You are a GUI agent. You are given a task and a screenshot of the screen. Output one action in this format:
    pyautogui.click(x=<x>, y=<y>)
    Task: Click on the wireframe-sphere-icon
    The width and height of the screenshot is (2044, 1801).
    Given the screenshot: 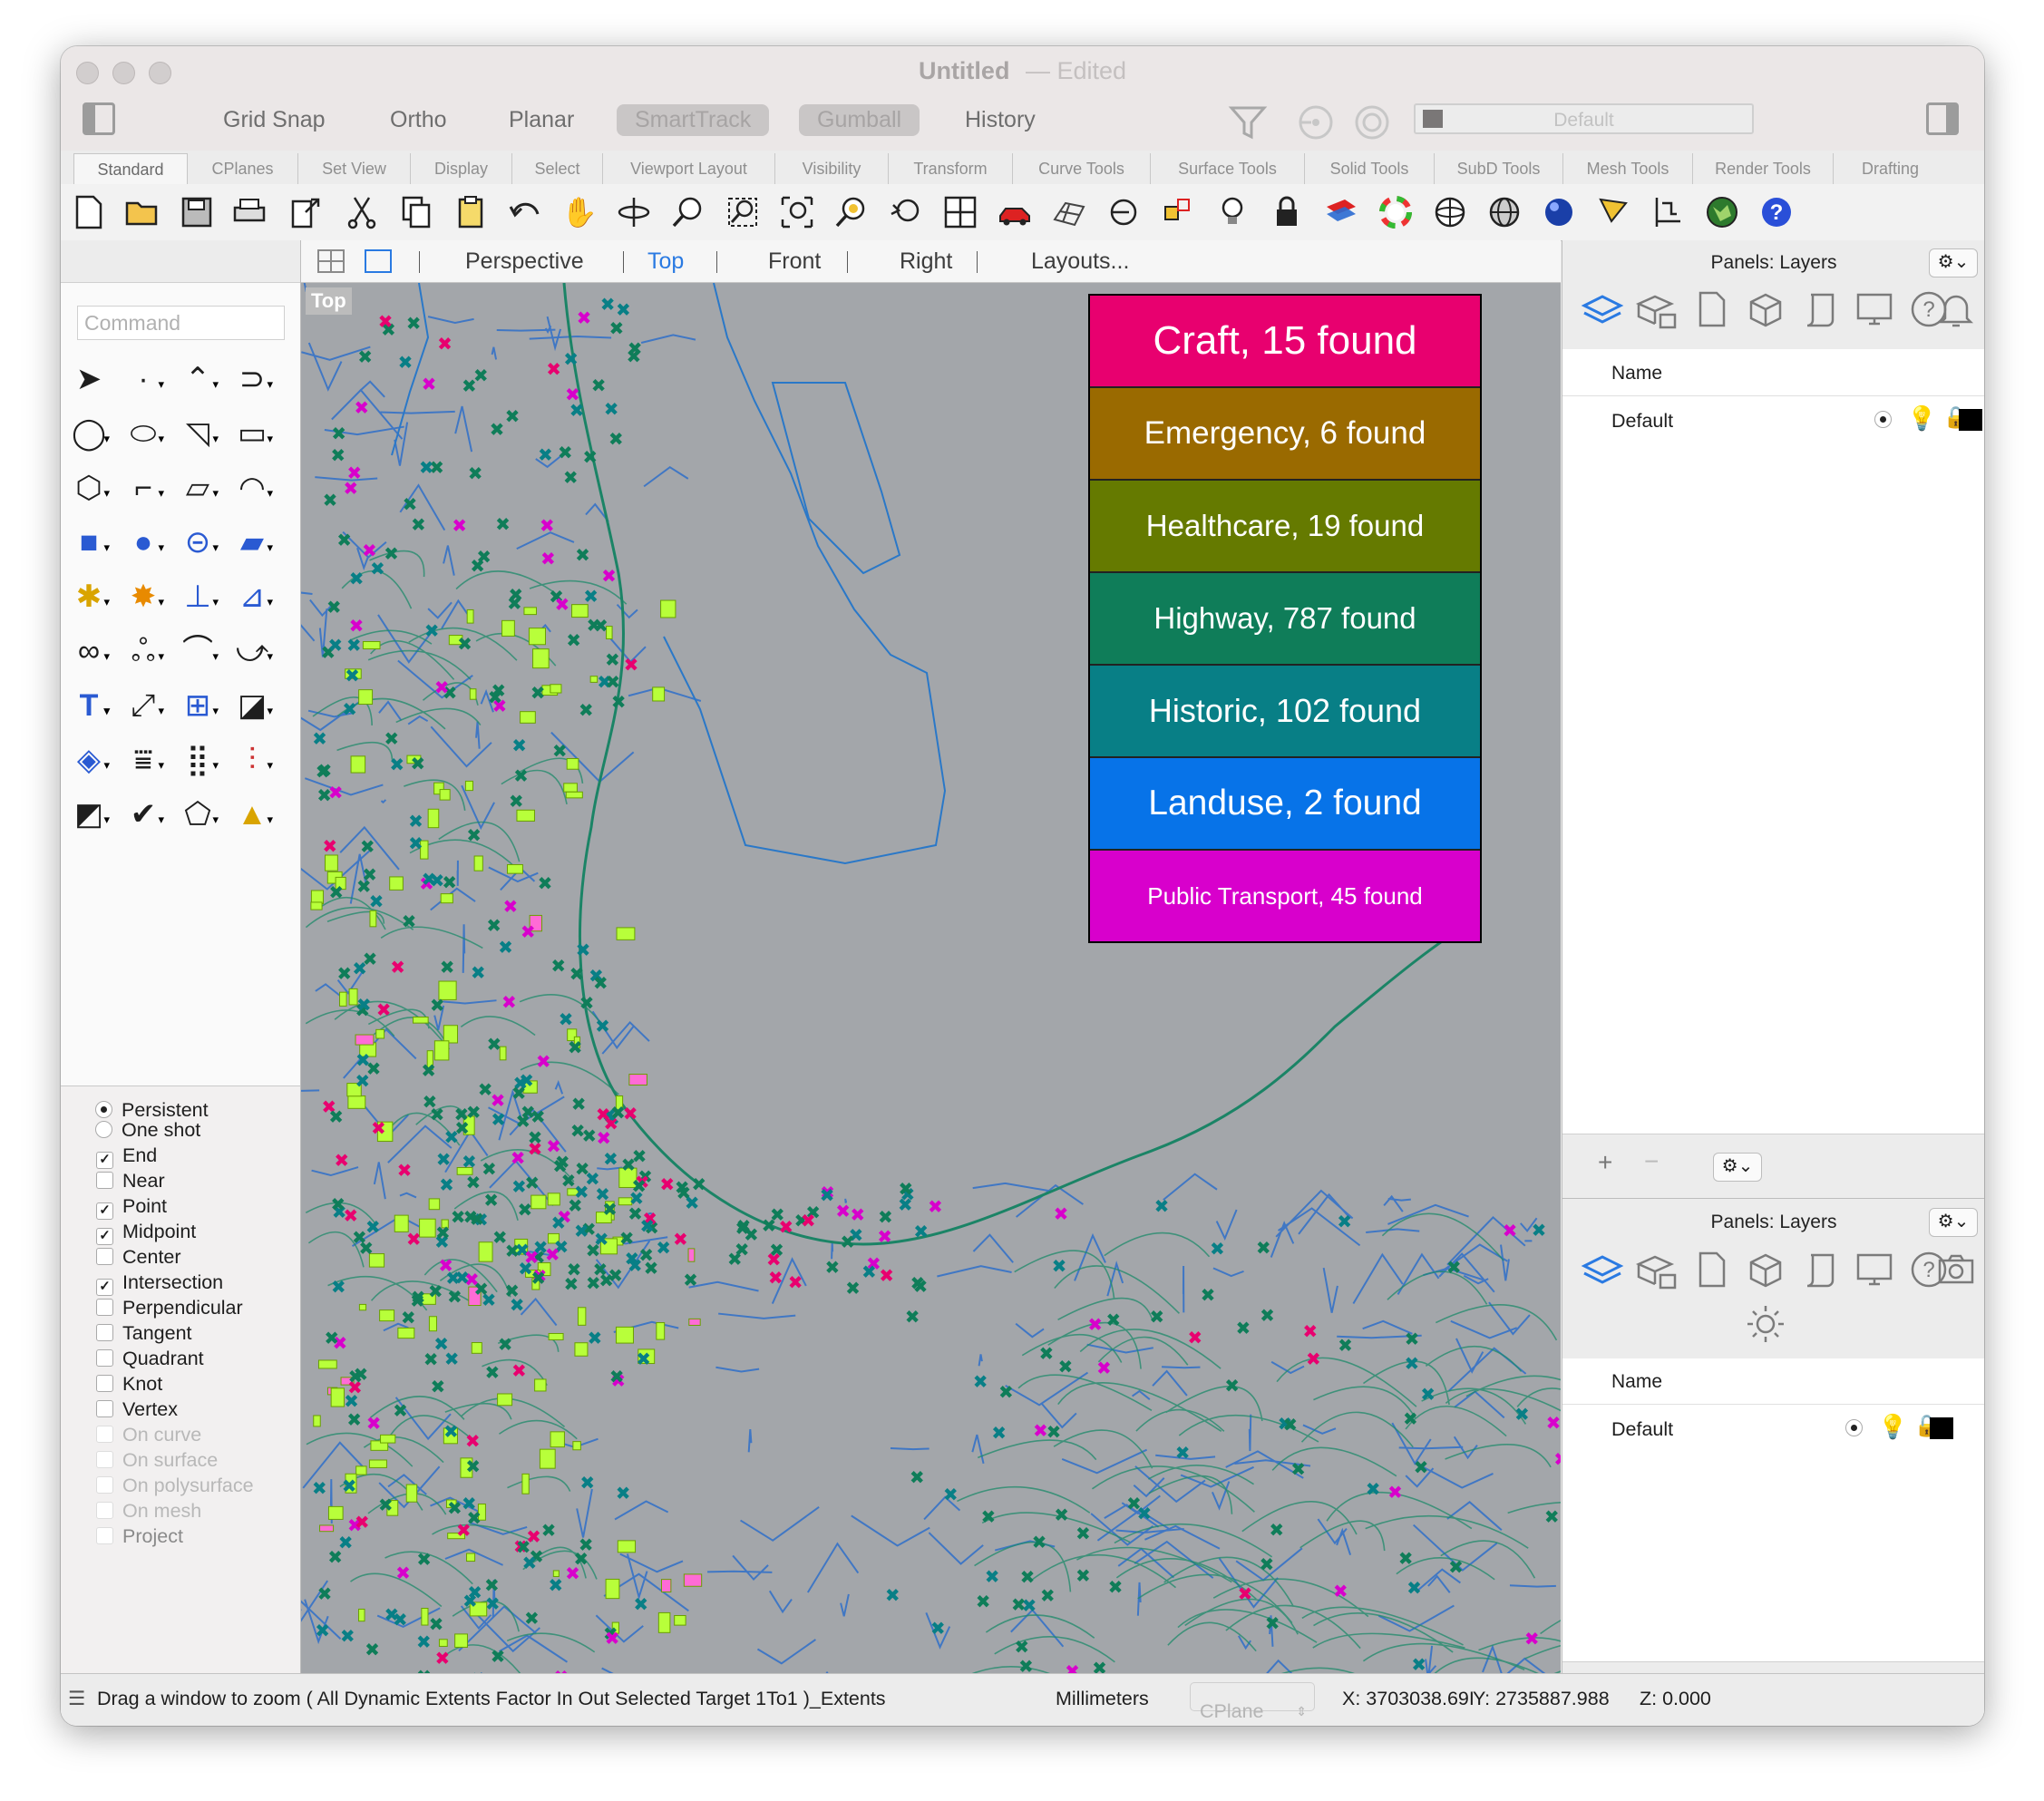 What is the action you would take?
    pyautogui.click(x=1450, y=212)
    